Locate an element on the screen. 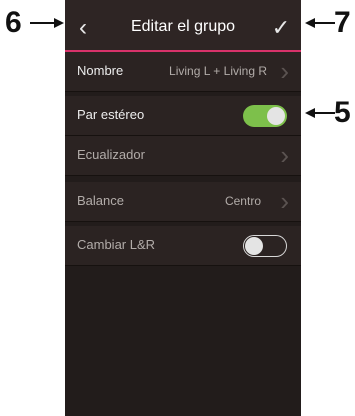 The height and width of the screenshot is (416, 355). page-title: Editar el grupo is located at coordinates (183, 26).